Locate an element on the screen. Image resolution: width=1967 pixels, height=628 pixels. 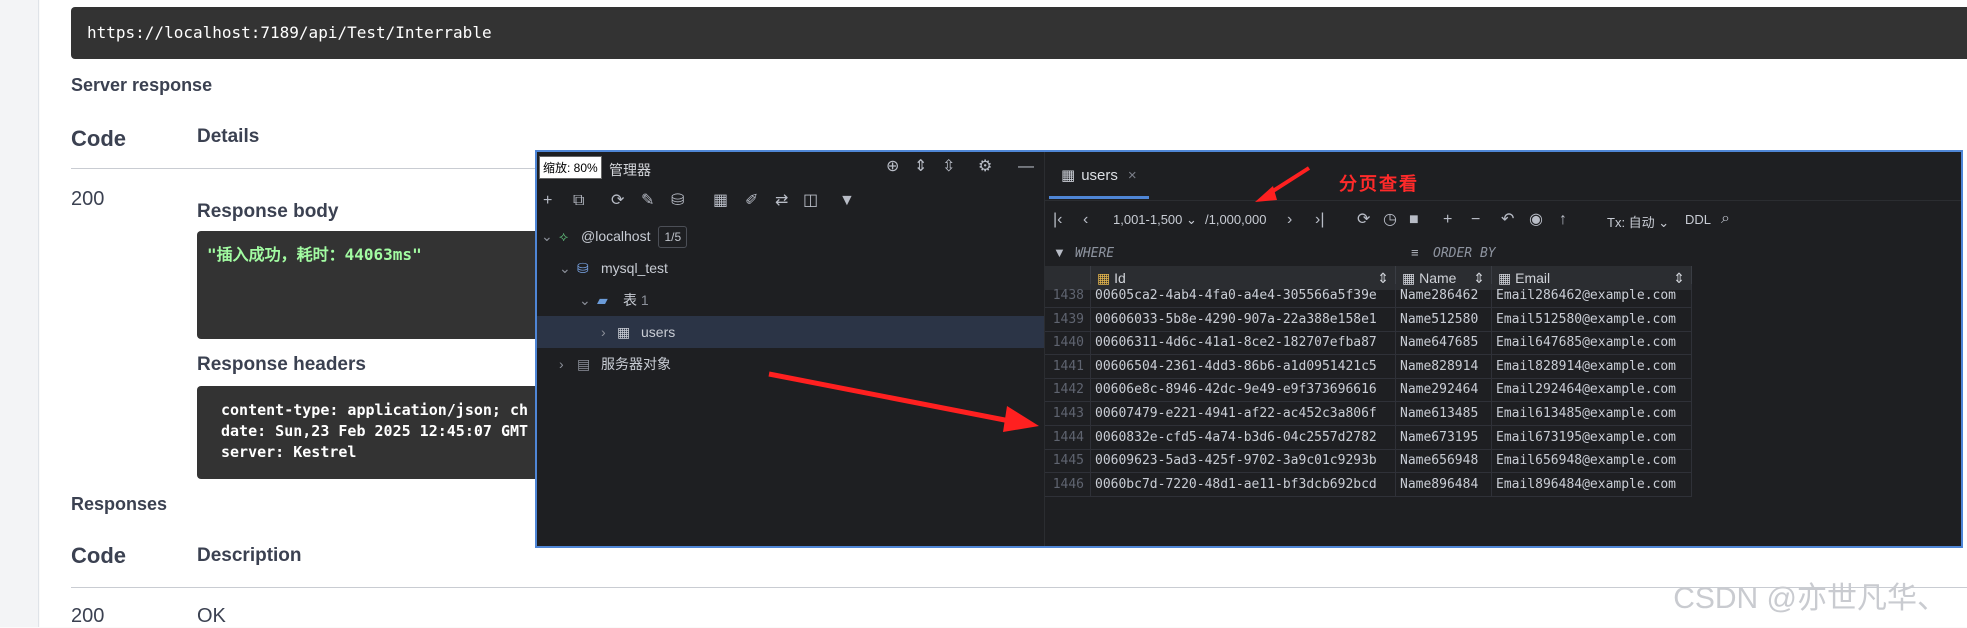
history-icon: ◷ is located at coordinates (1390, 220).